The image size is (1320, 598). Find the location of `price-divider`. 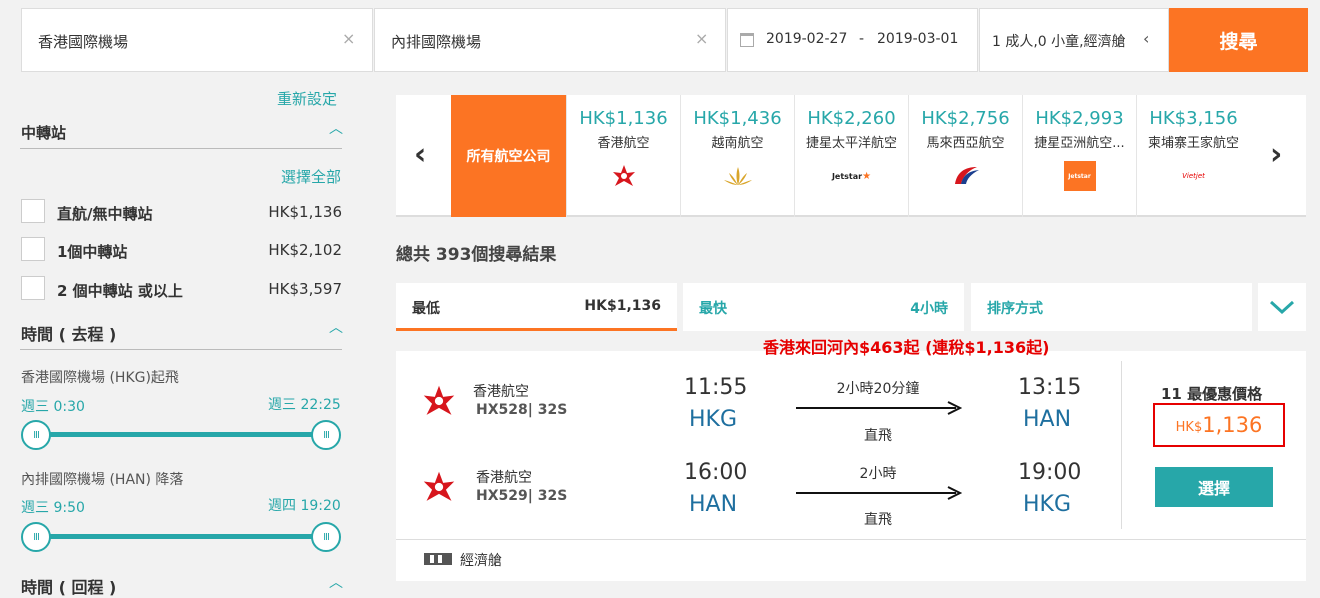

price-divider is located at coordinates (1121, 445).